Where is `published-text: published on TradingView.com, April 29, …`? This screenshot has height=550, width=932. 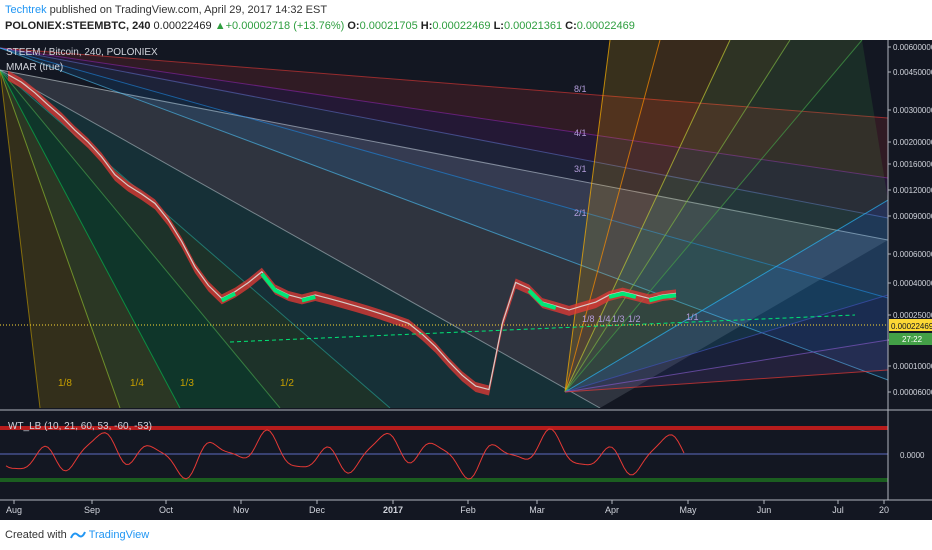
published-text: published on TradingView.com, April 29, … is located at coordinates (187, 10).